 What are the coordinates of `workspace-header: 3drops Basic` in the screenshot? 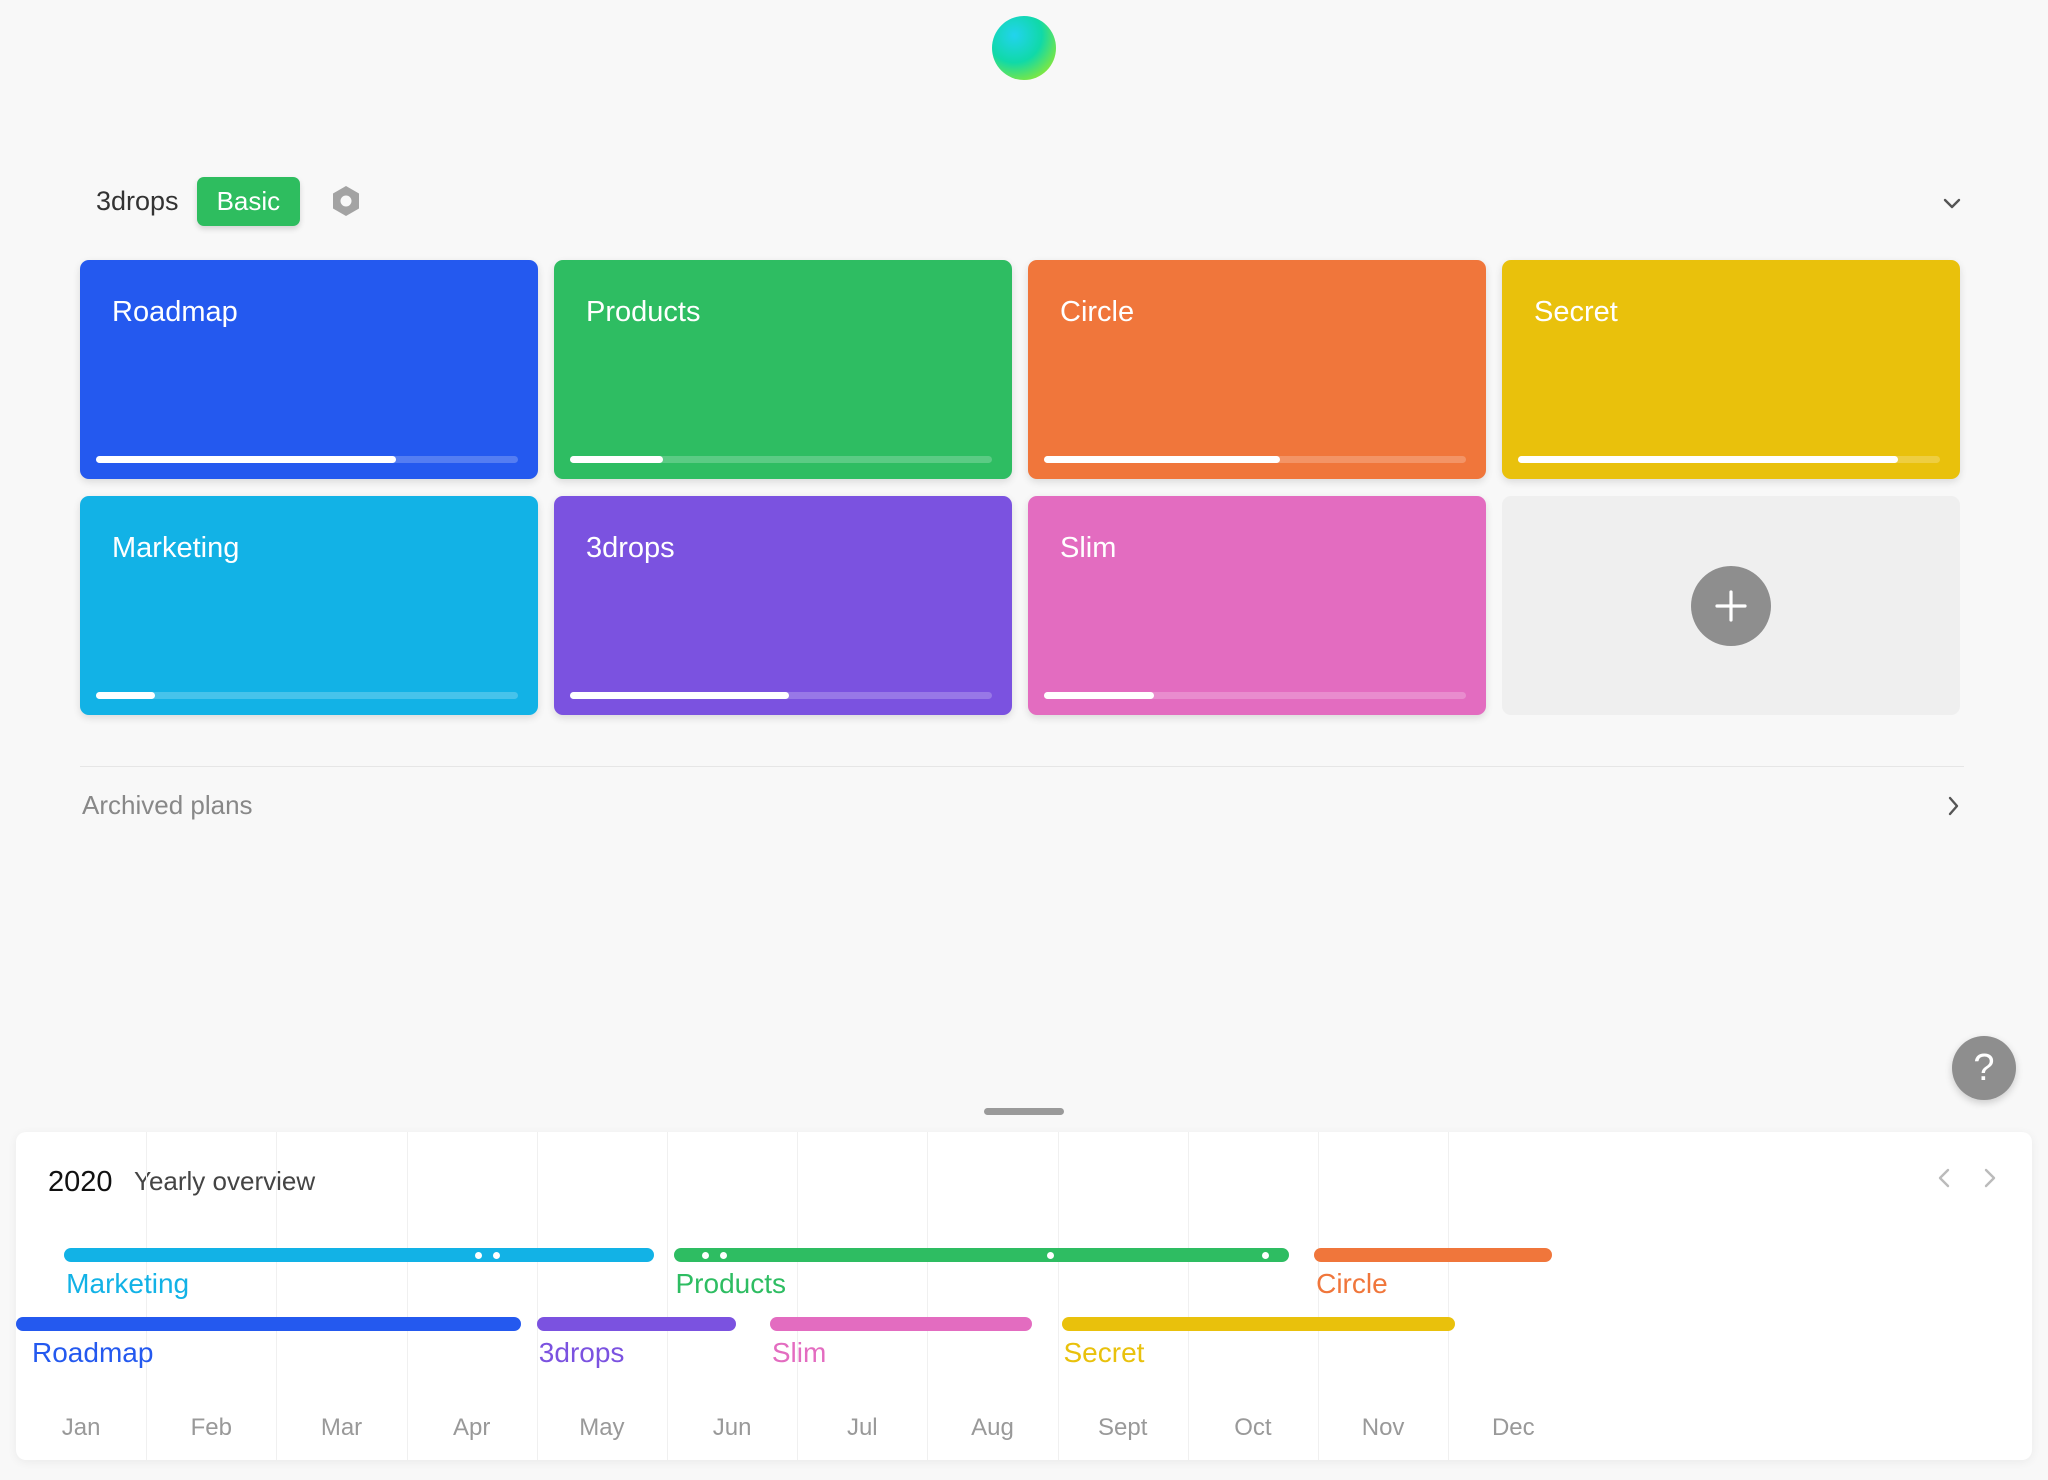 It's located at (229, 201).